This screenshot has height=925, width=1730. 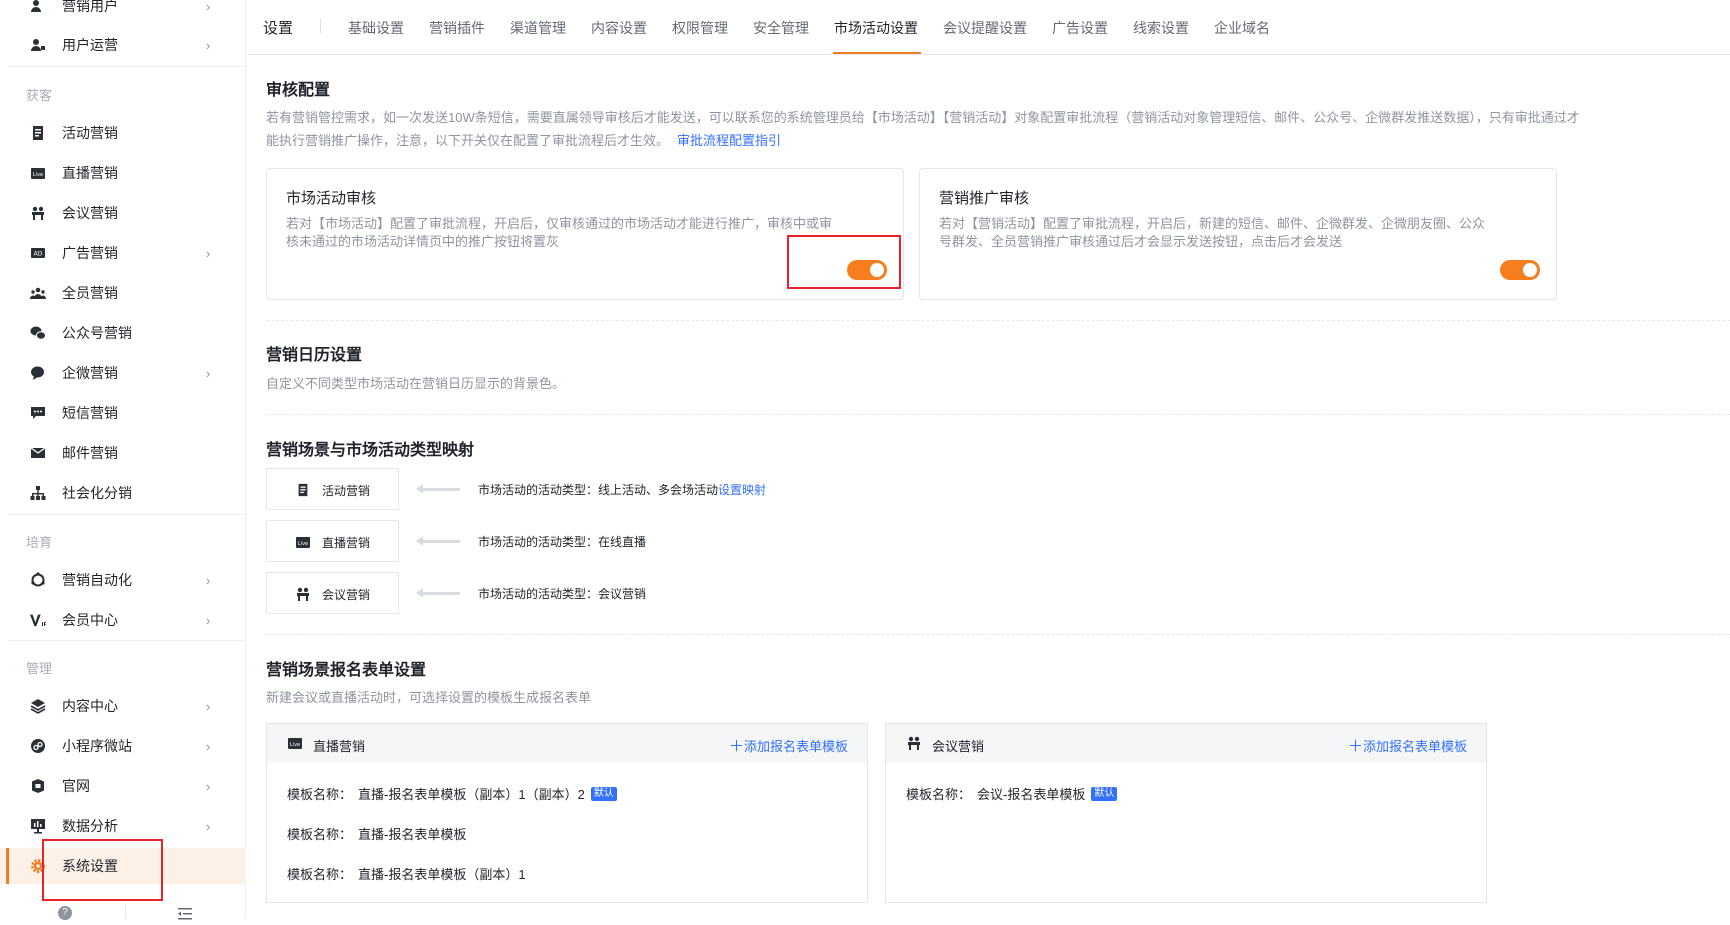 I want to click on group-title-manage: 管理, so click(x=39, y=668).